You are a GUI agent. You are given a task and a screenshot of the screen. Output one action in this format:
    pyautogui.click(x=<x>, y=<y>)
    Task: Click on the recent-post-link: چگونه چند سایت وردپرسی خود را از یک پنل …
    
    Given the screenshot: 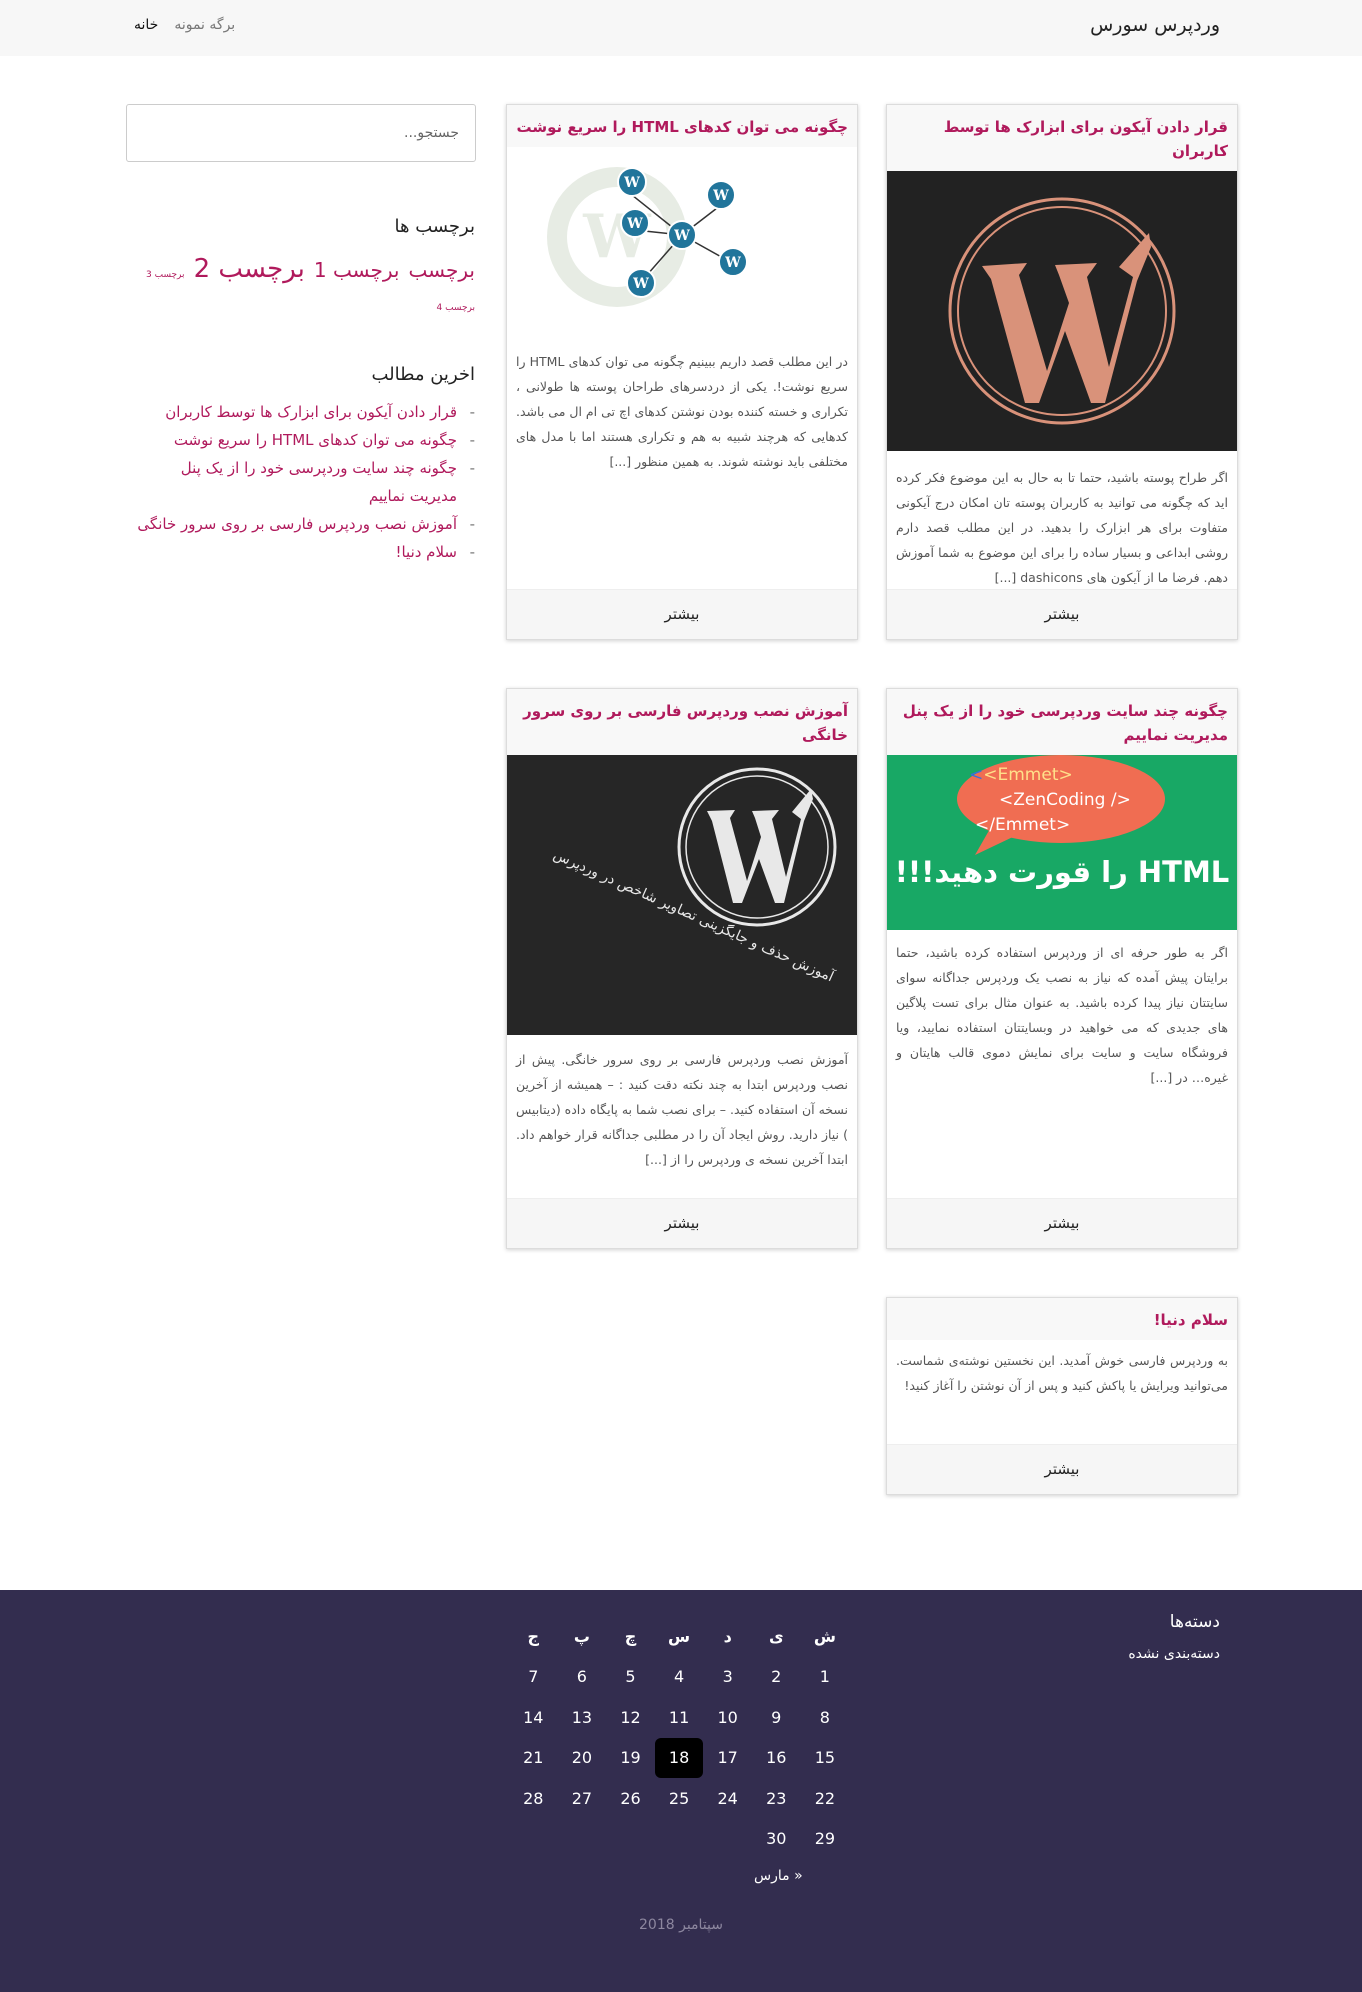 What is the action you would take?
    pyautogui.click(x=319, y=482)
    